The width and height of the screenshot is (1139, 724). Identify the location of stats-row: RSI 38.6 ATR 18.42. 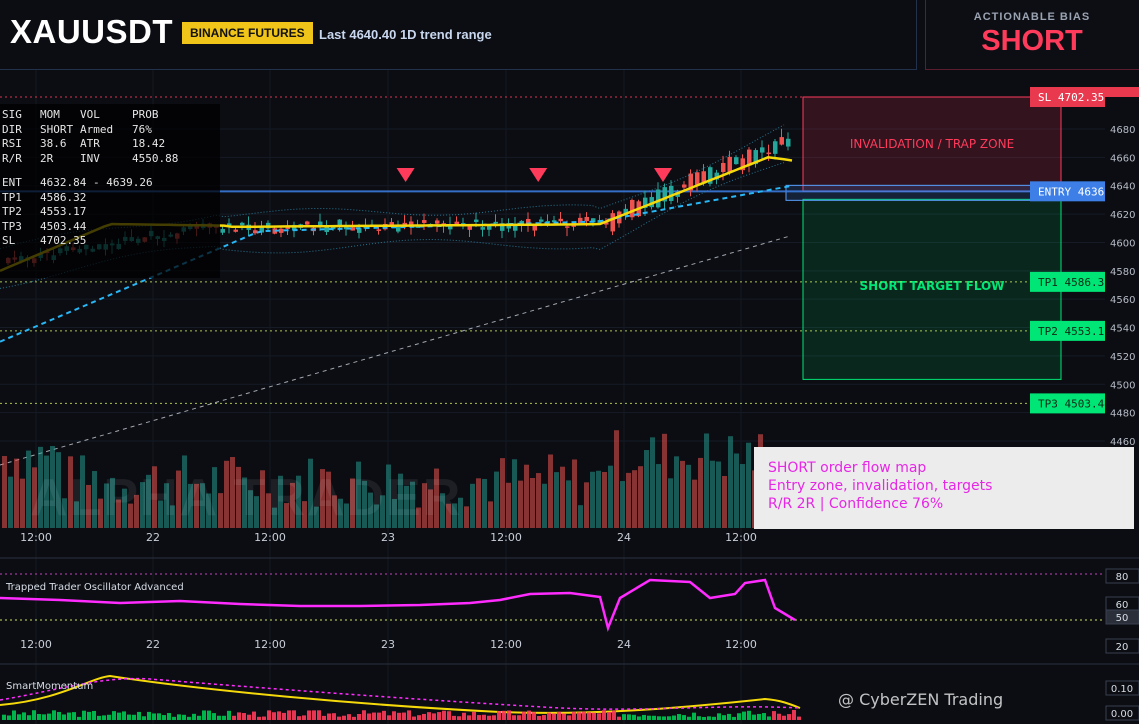
(111, 144).